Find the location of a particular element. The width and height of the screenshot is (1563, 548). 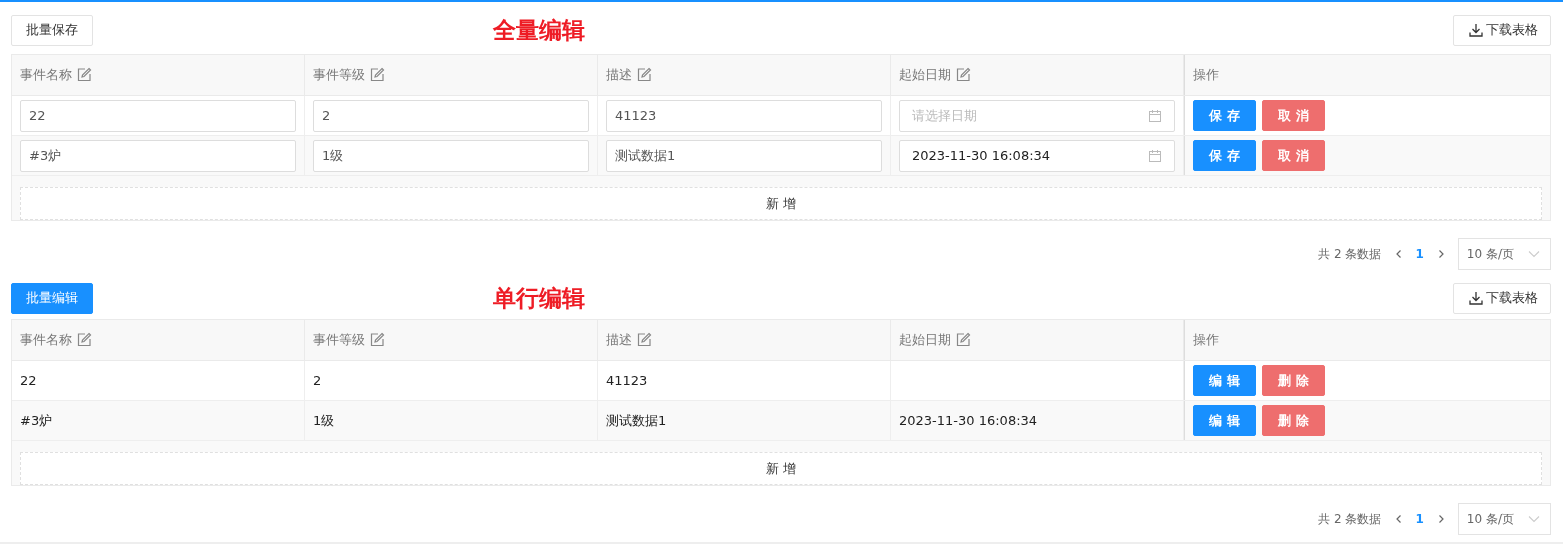

table-cell: 41123 is located at coordinates (627, 380).